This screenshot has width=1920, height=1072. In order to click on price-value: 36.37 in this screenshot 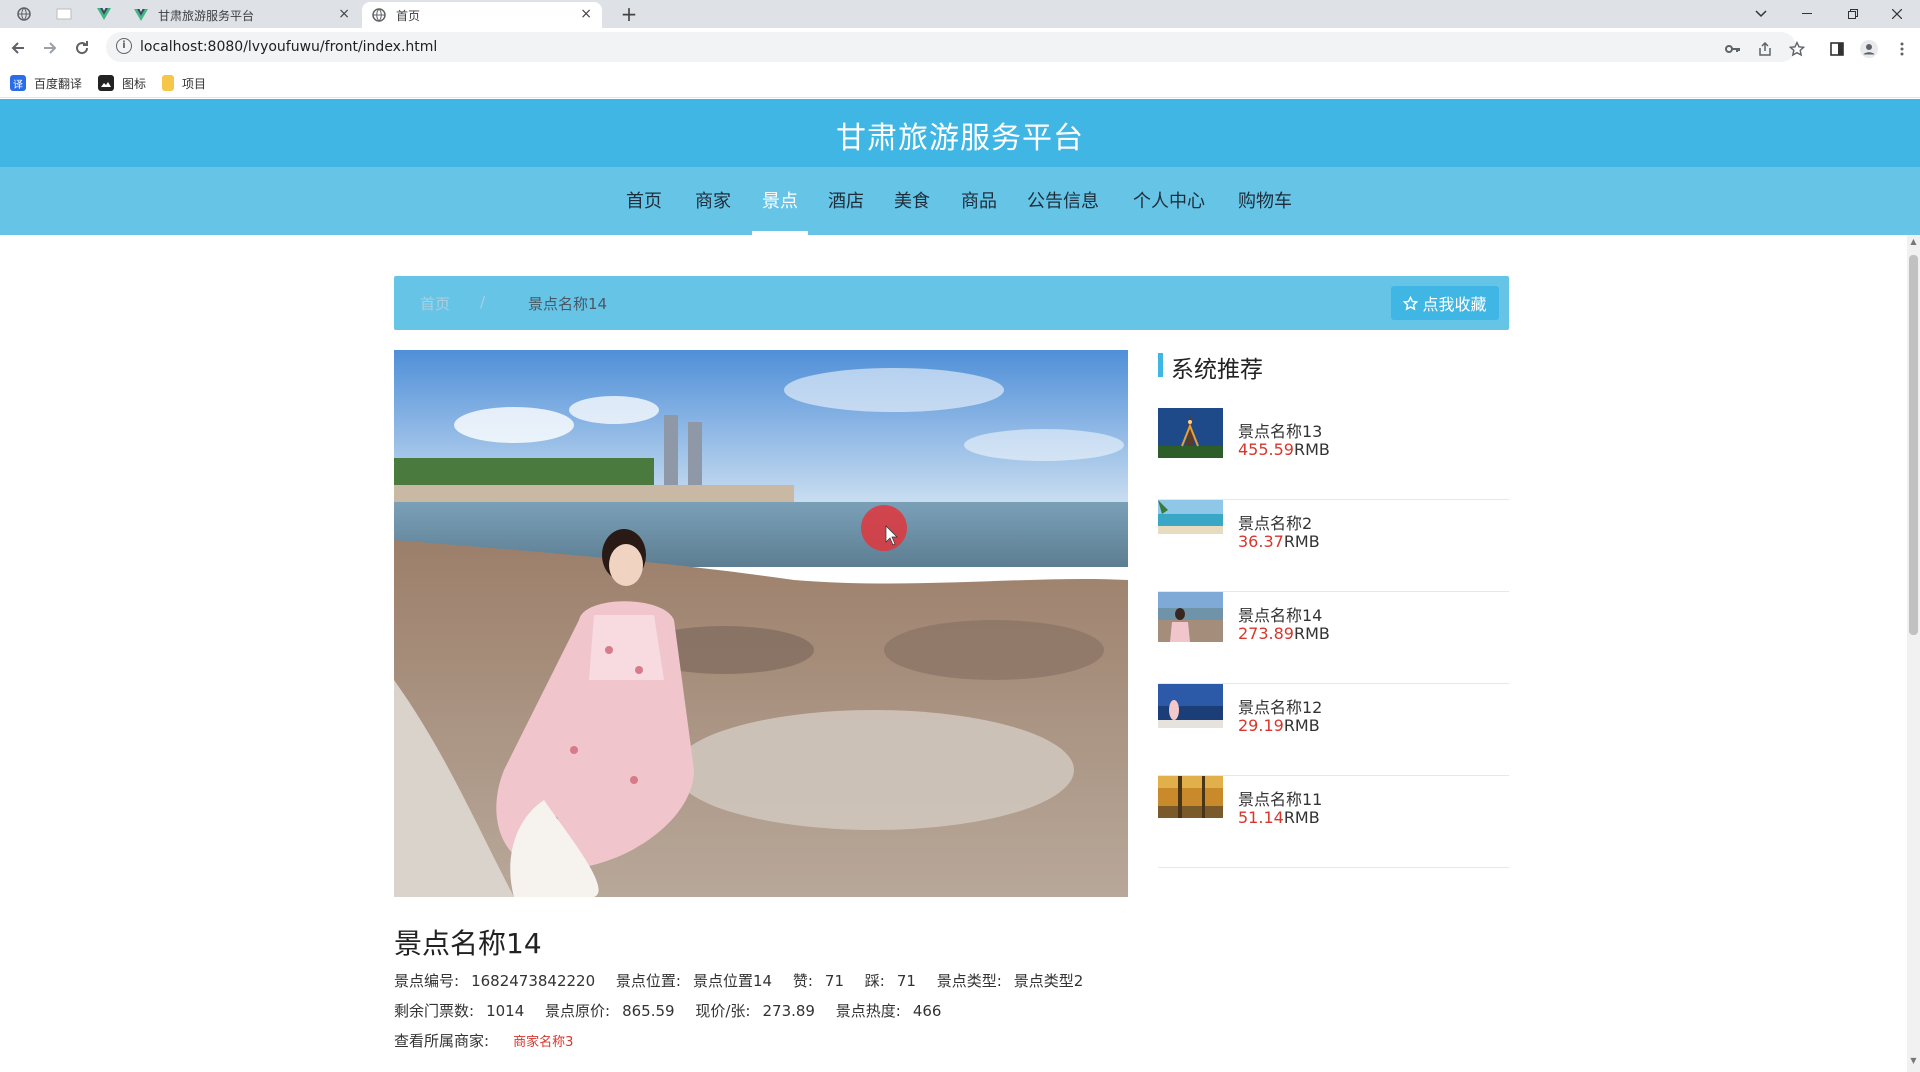, I will do `click(1261, 541)`.